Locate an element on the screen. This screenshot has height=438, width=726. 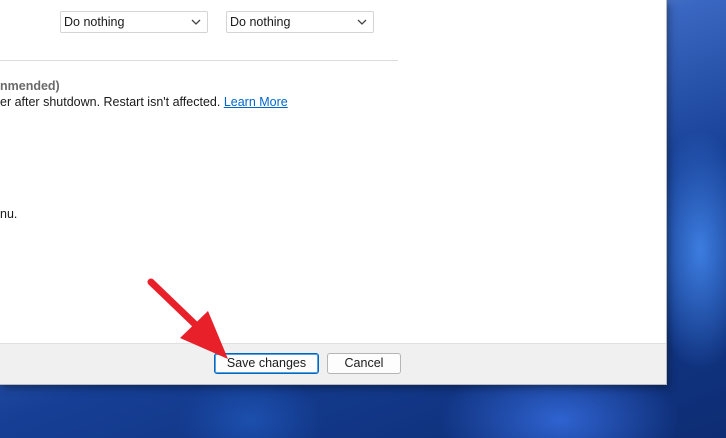
lid-action-on-battery-select: Do nothing is located at coordinates (134, 22).